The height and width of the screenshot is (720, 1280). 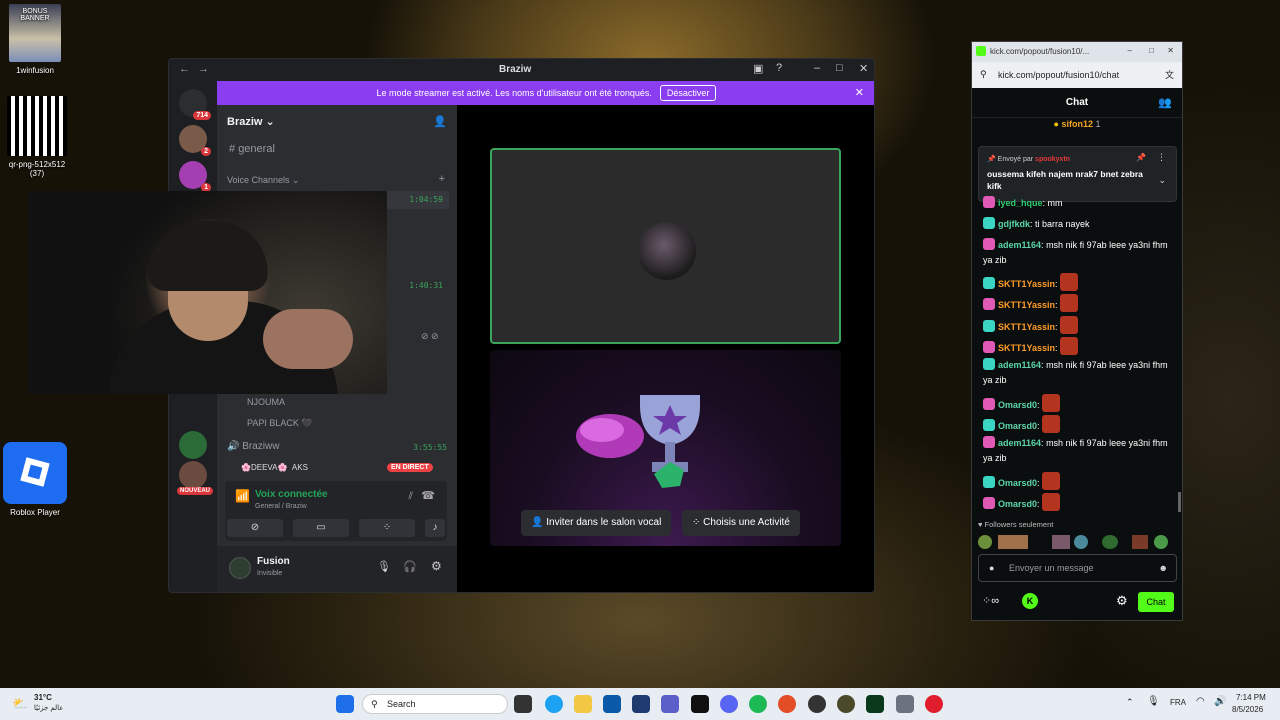 What do you see at coordinates (1014, 224) in the screenshot?
I see `chat-username: gdjfkdk` at bounding box center [1014, 224].